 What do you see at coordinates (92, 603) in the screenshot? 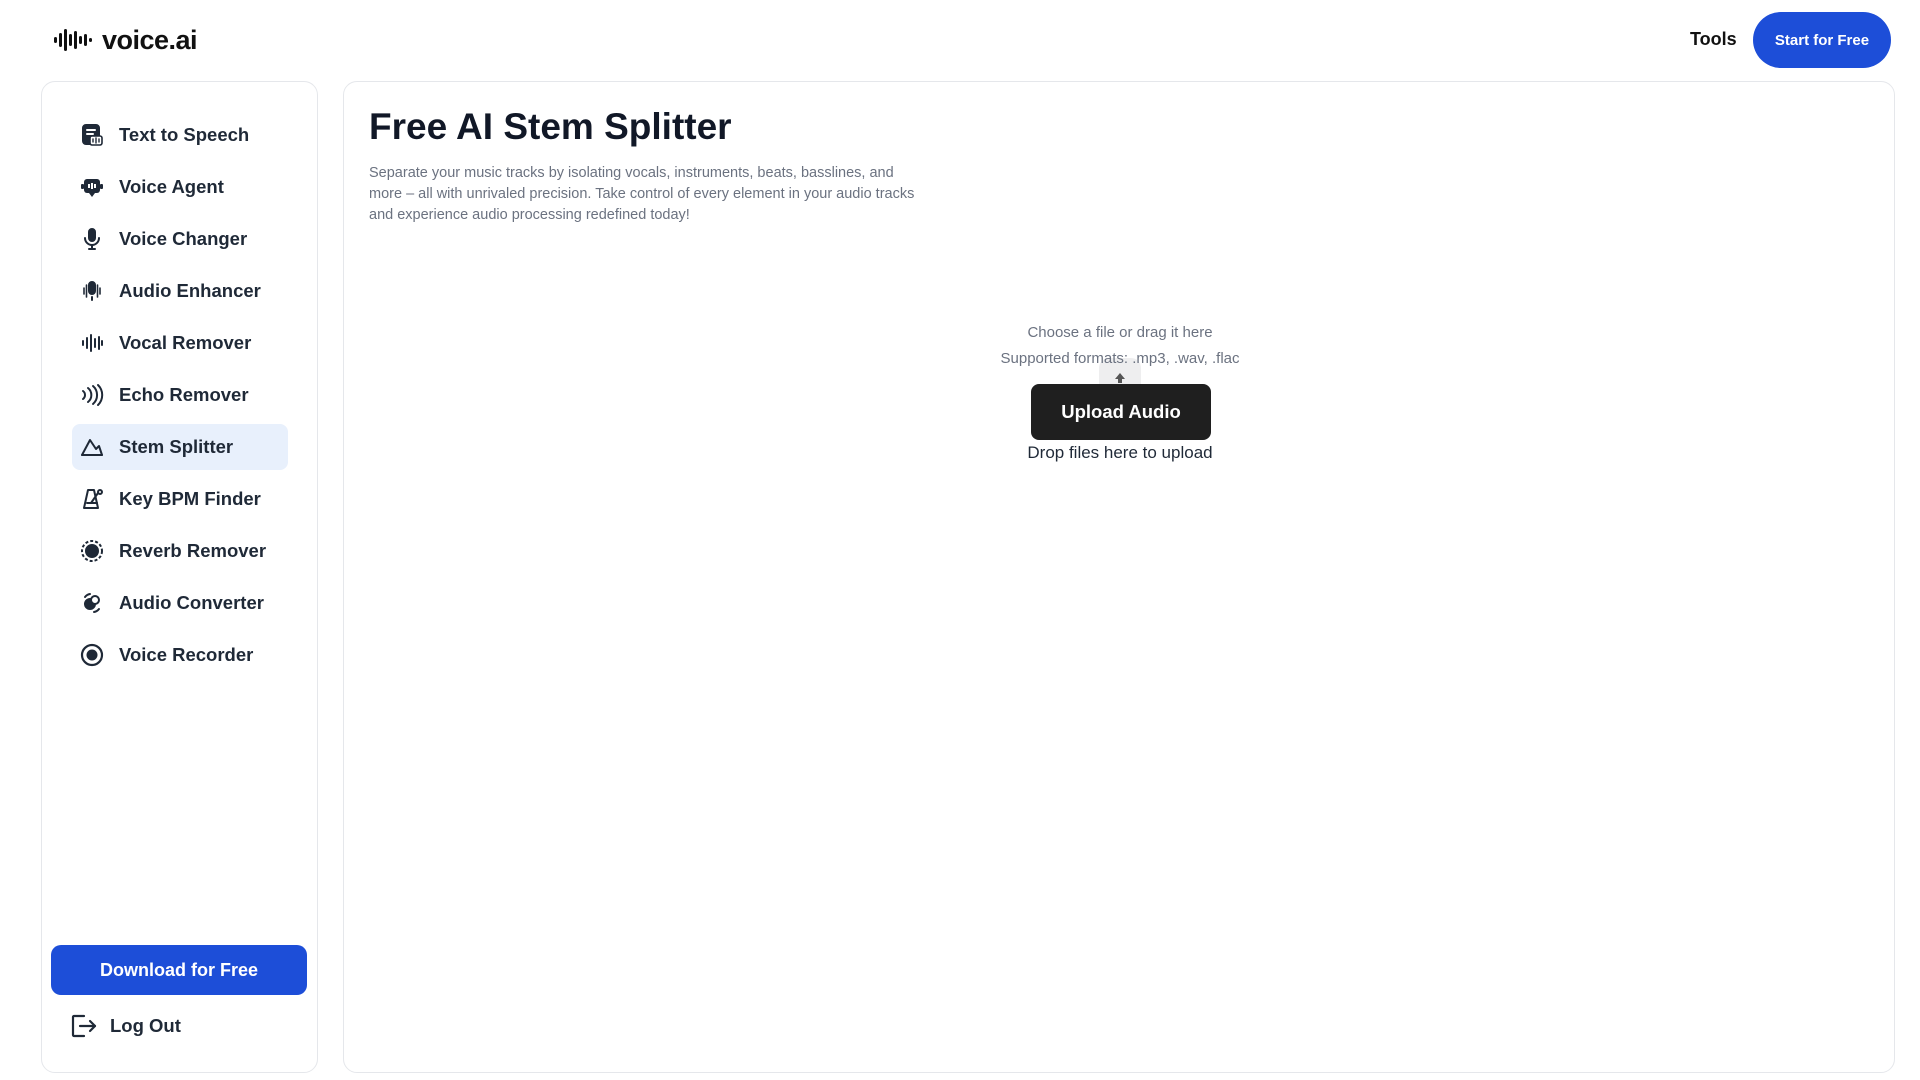
I see `convert-icon` at bounding box center [92, 603].